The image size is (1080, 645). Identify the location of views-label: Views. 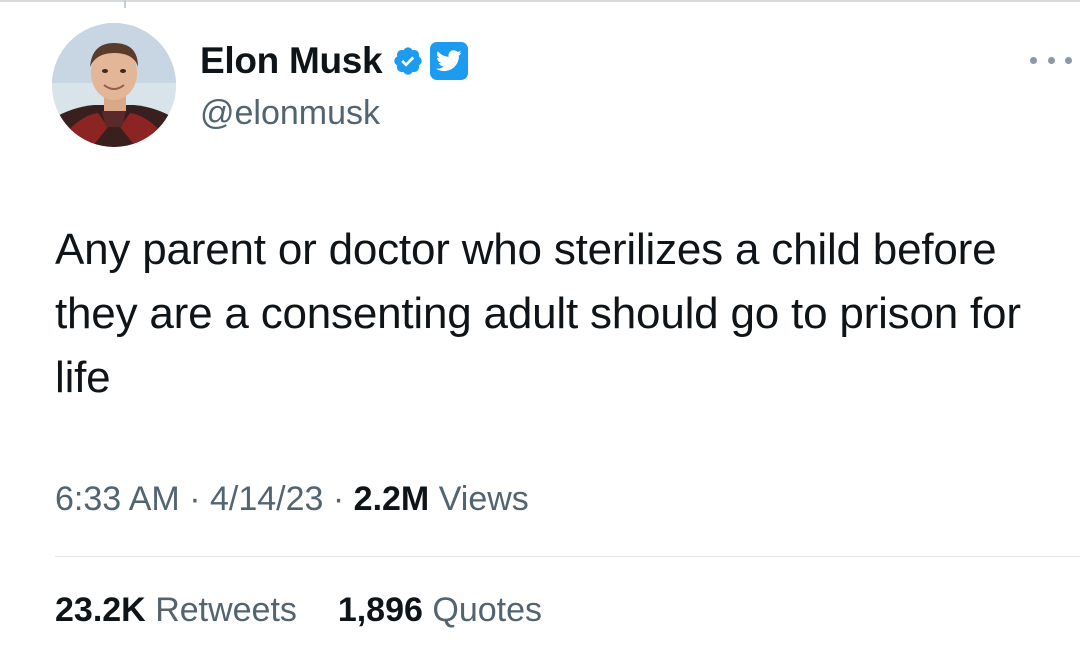
(483, 499).